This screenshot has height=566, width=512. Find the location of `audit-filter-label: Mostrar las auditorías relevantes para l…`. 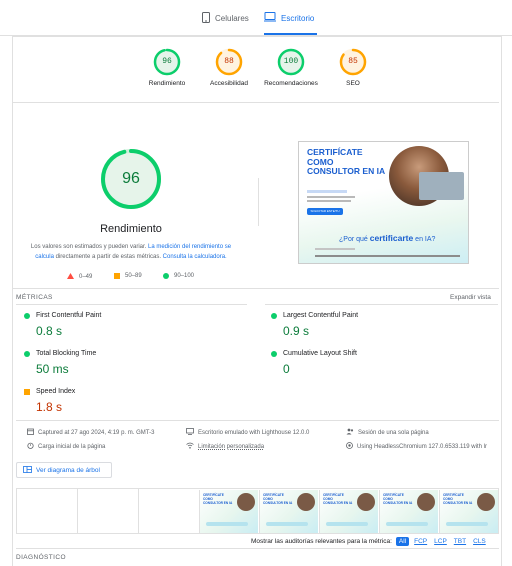

audit-filter-label: Mostrar las auditorías relevantes para l… is located at coordinates (321, 541).